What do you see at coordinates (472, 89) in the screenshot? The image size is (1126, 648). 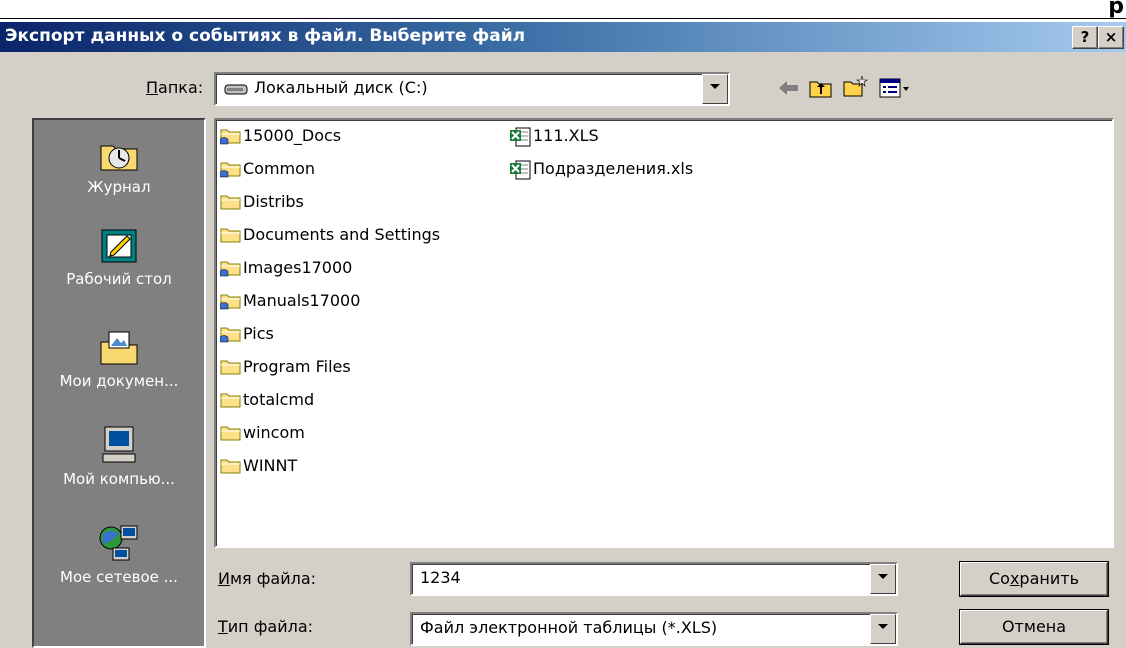 I see `look-in-combo: Локальный диск (C:)` at bounding box center [472, 89].